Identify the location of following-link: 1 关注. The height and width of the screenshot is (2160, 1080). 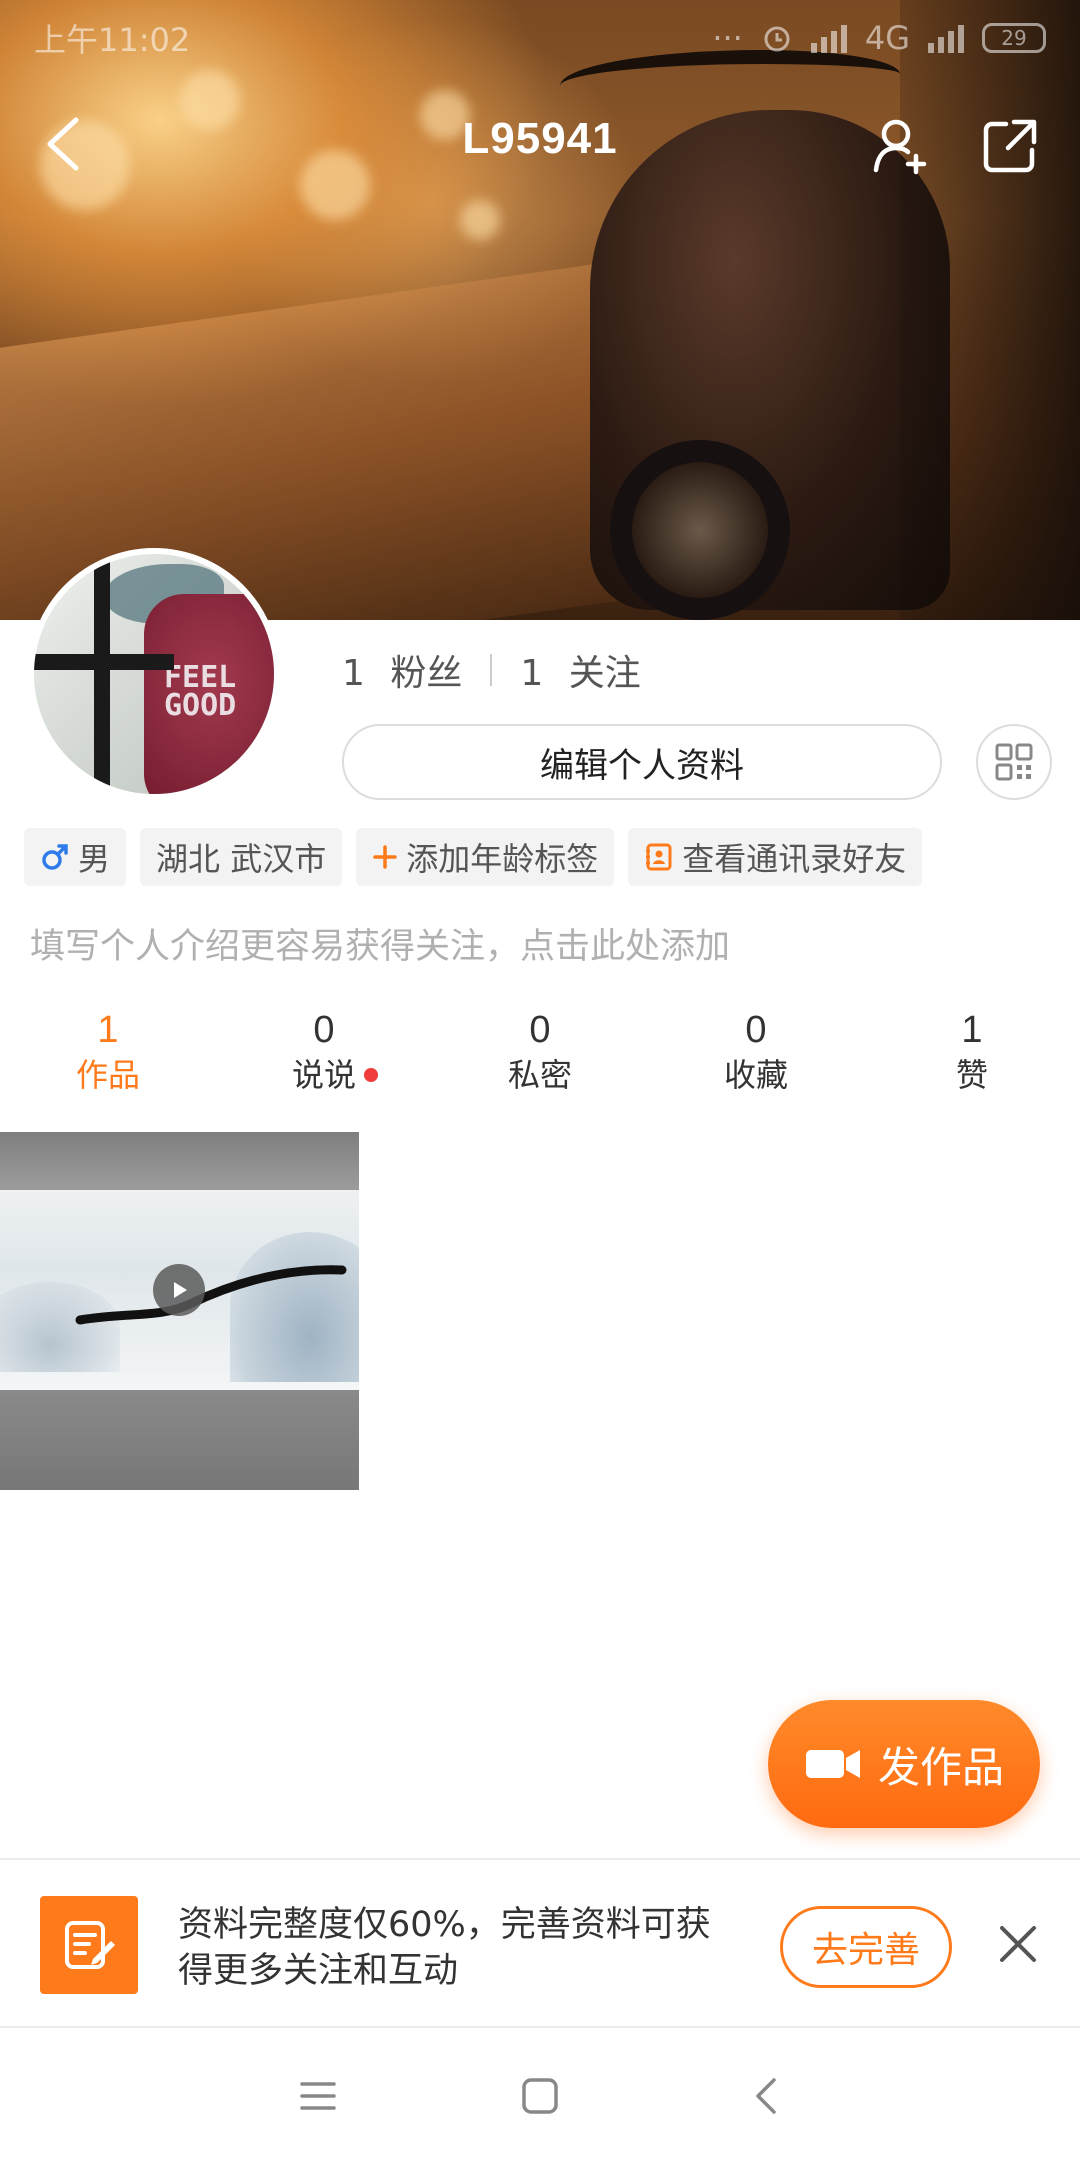
(580, 670).